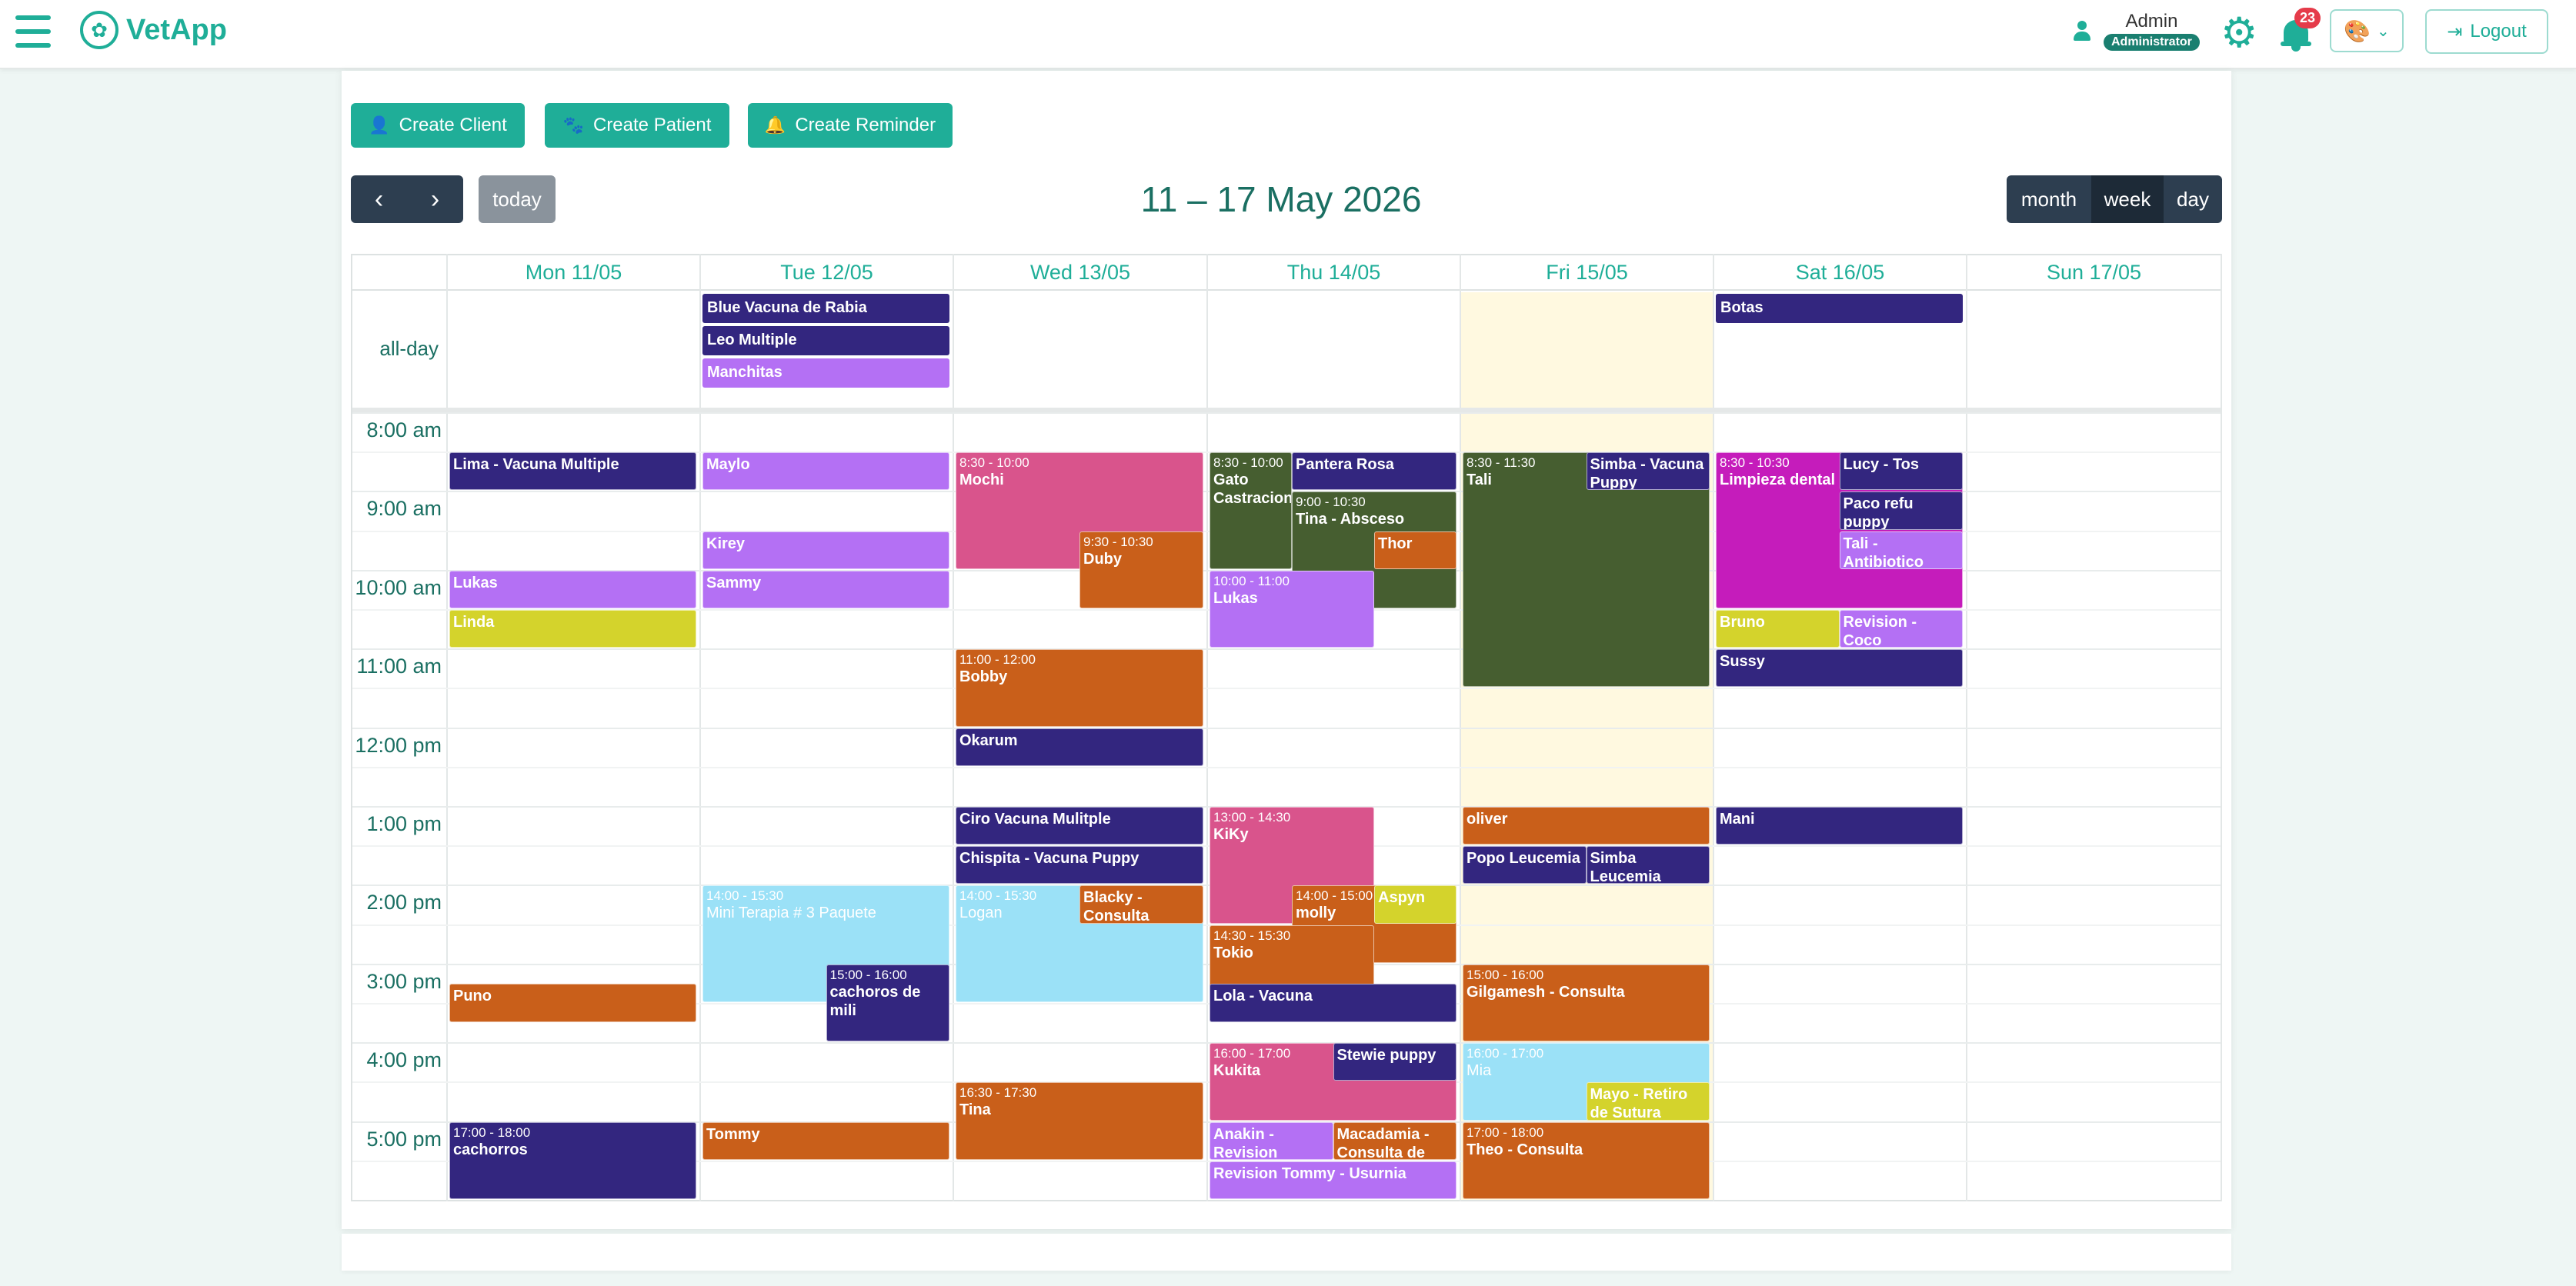  I want to click on calendar-event: 17:00 - 18:00 Theo - Consulta, so click(1586, 1160).